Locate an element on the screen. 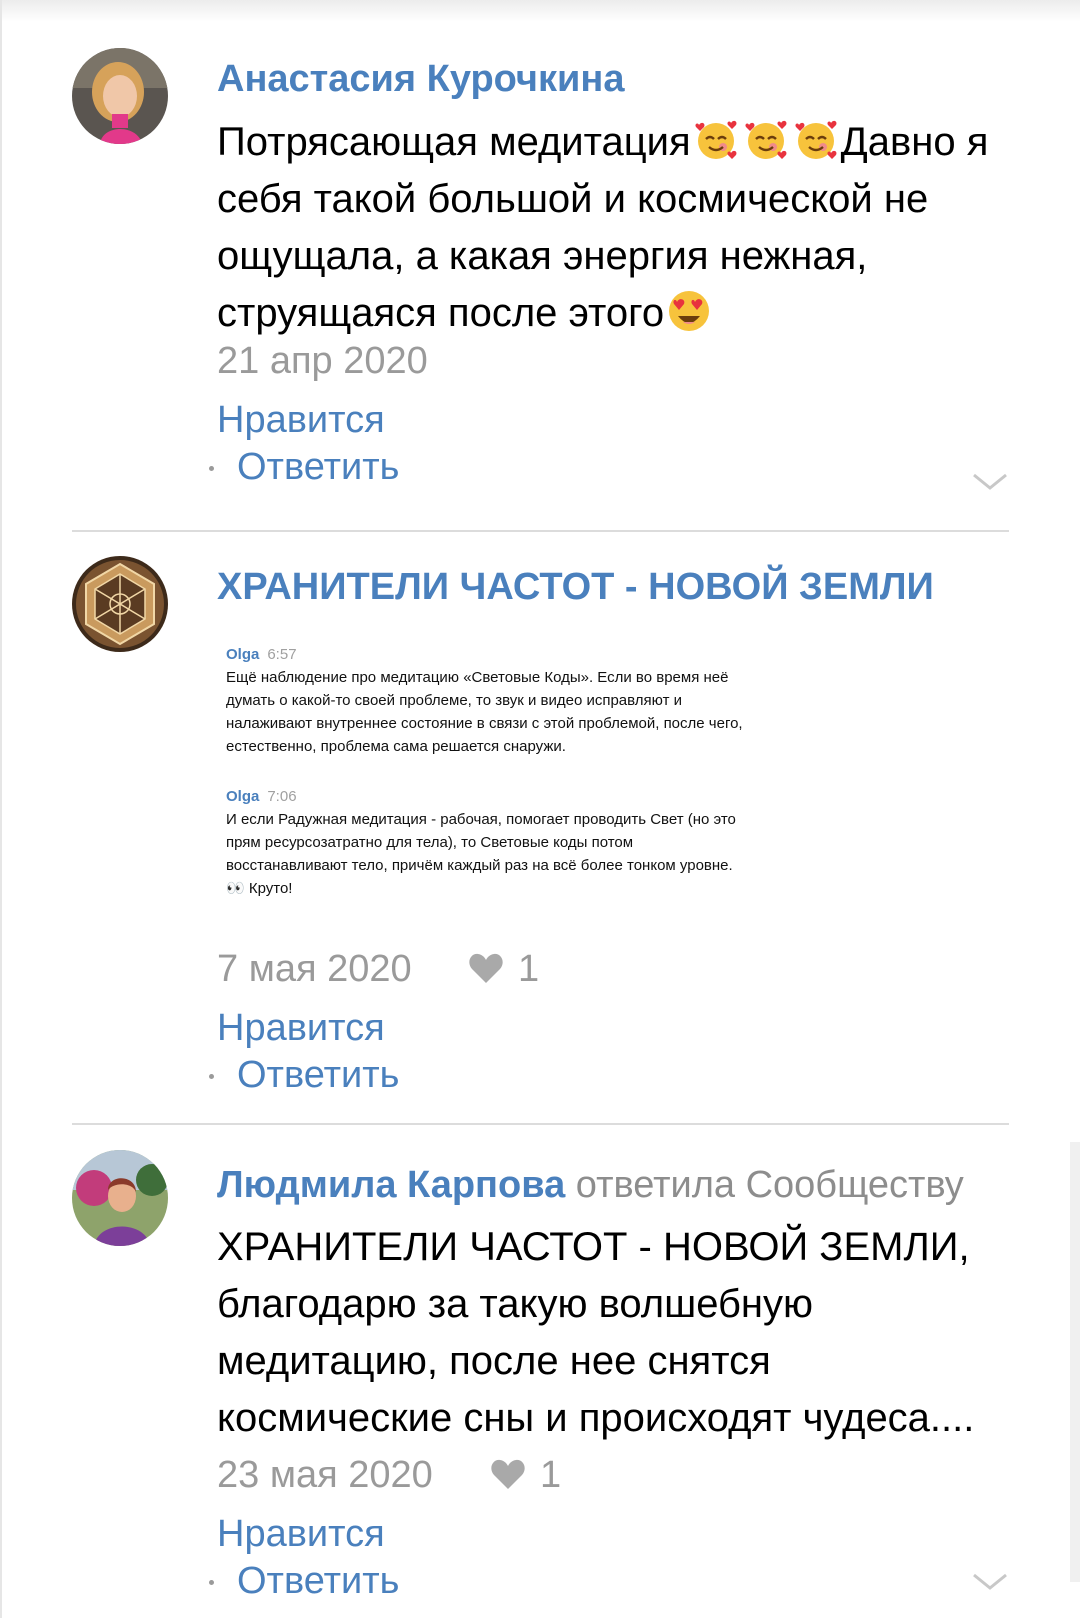 The image size is (1080, 1618). reply-context: ответила Сообществу is located at coordinates (770, 1185).